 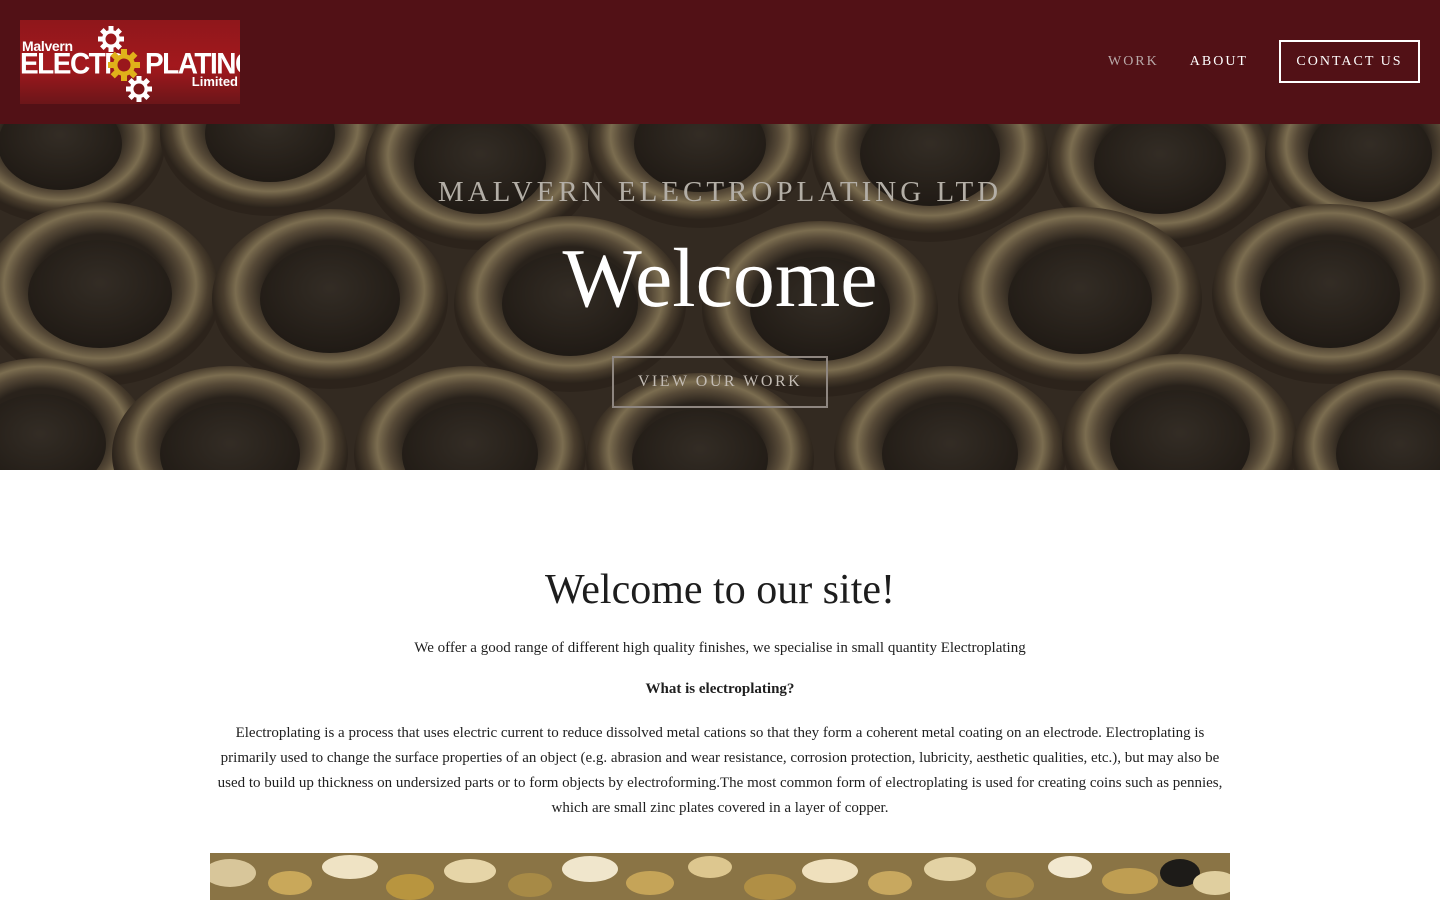 What do you see at coordinates (720, 192) in the screenshot?
I see `hero-subtitle: MALVERN ELECTROPLATING LTD` at bounding box center [720, 192].